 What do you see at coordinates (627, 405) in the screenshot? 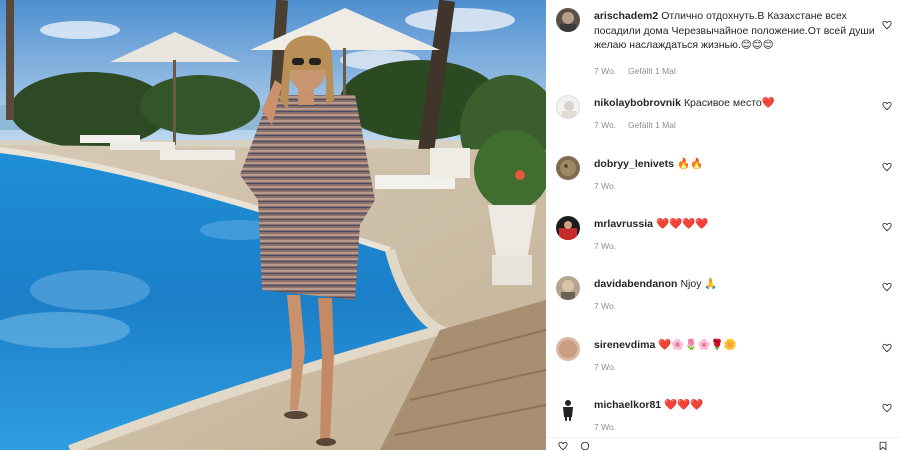
I see `comment-username: michaelkor81` at bounding box center [627, 405].